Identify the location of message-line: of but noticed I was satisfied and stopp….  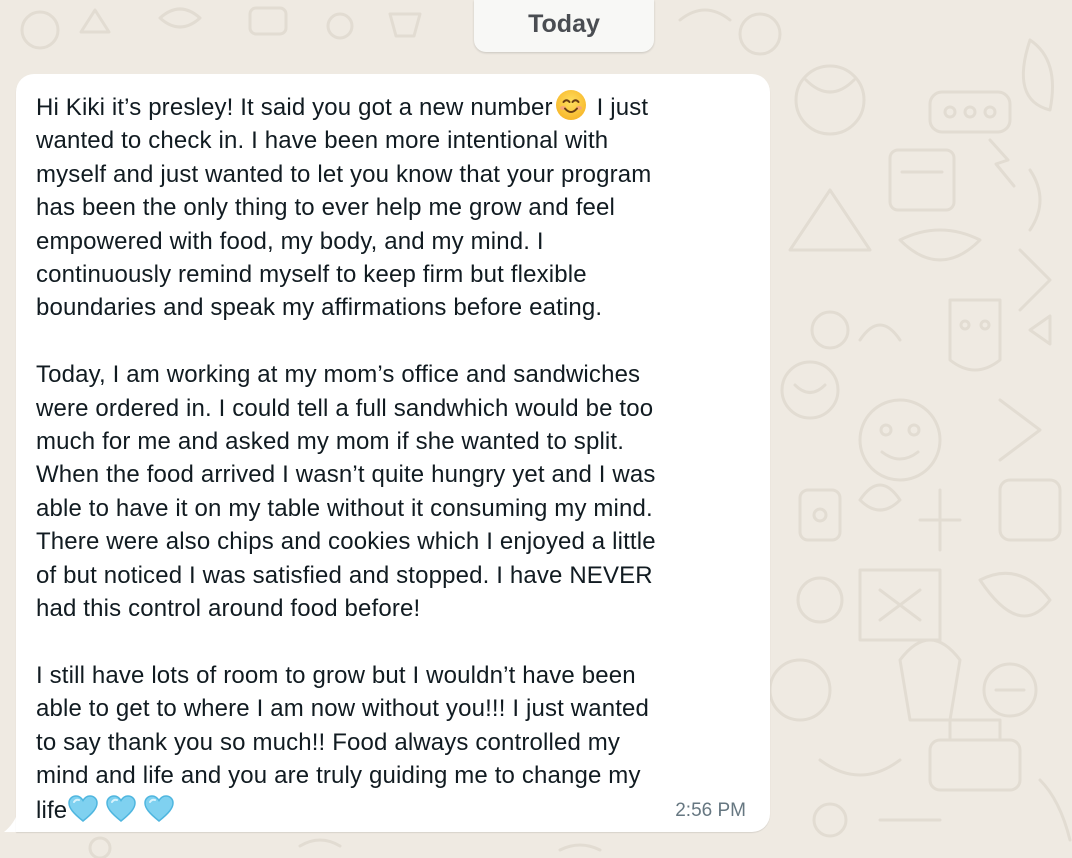
(344, 575).